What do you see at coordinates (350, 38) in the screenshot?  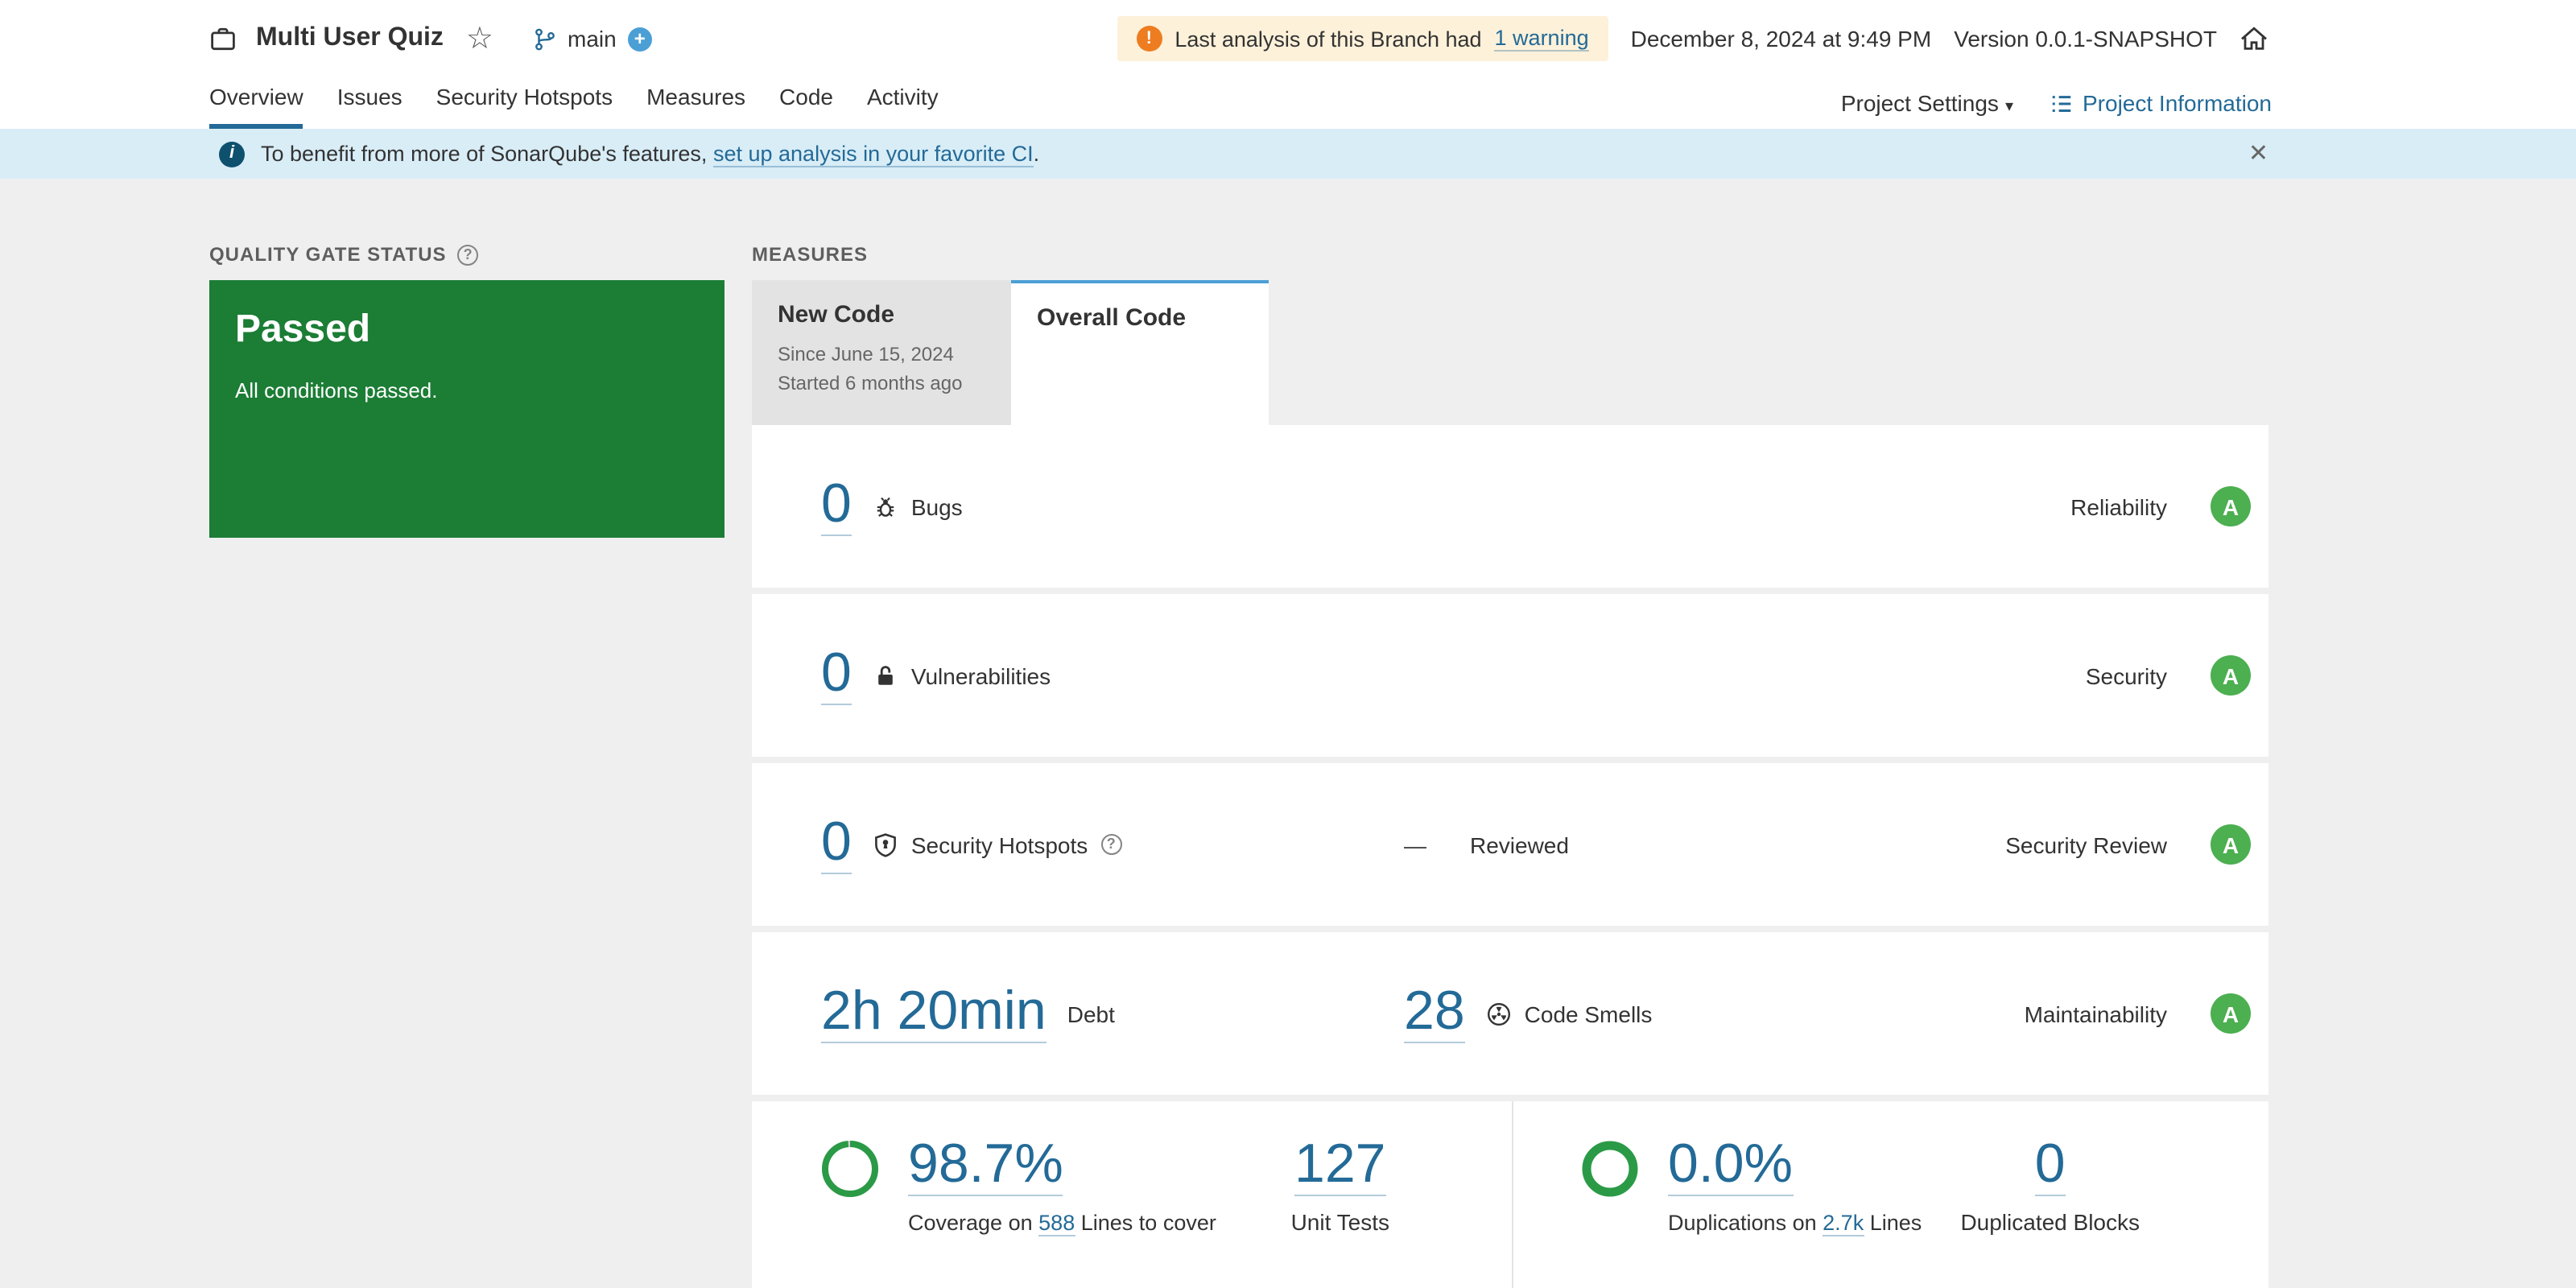 I see `page-title: Multi User Quiz` at bounding box center [350, 38].